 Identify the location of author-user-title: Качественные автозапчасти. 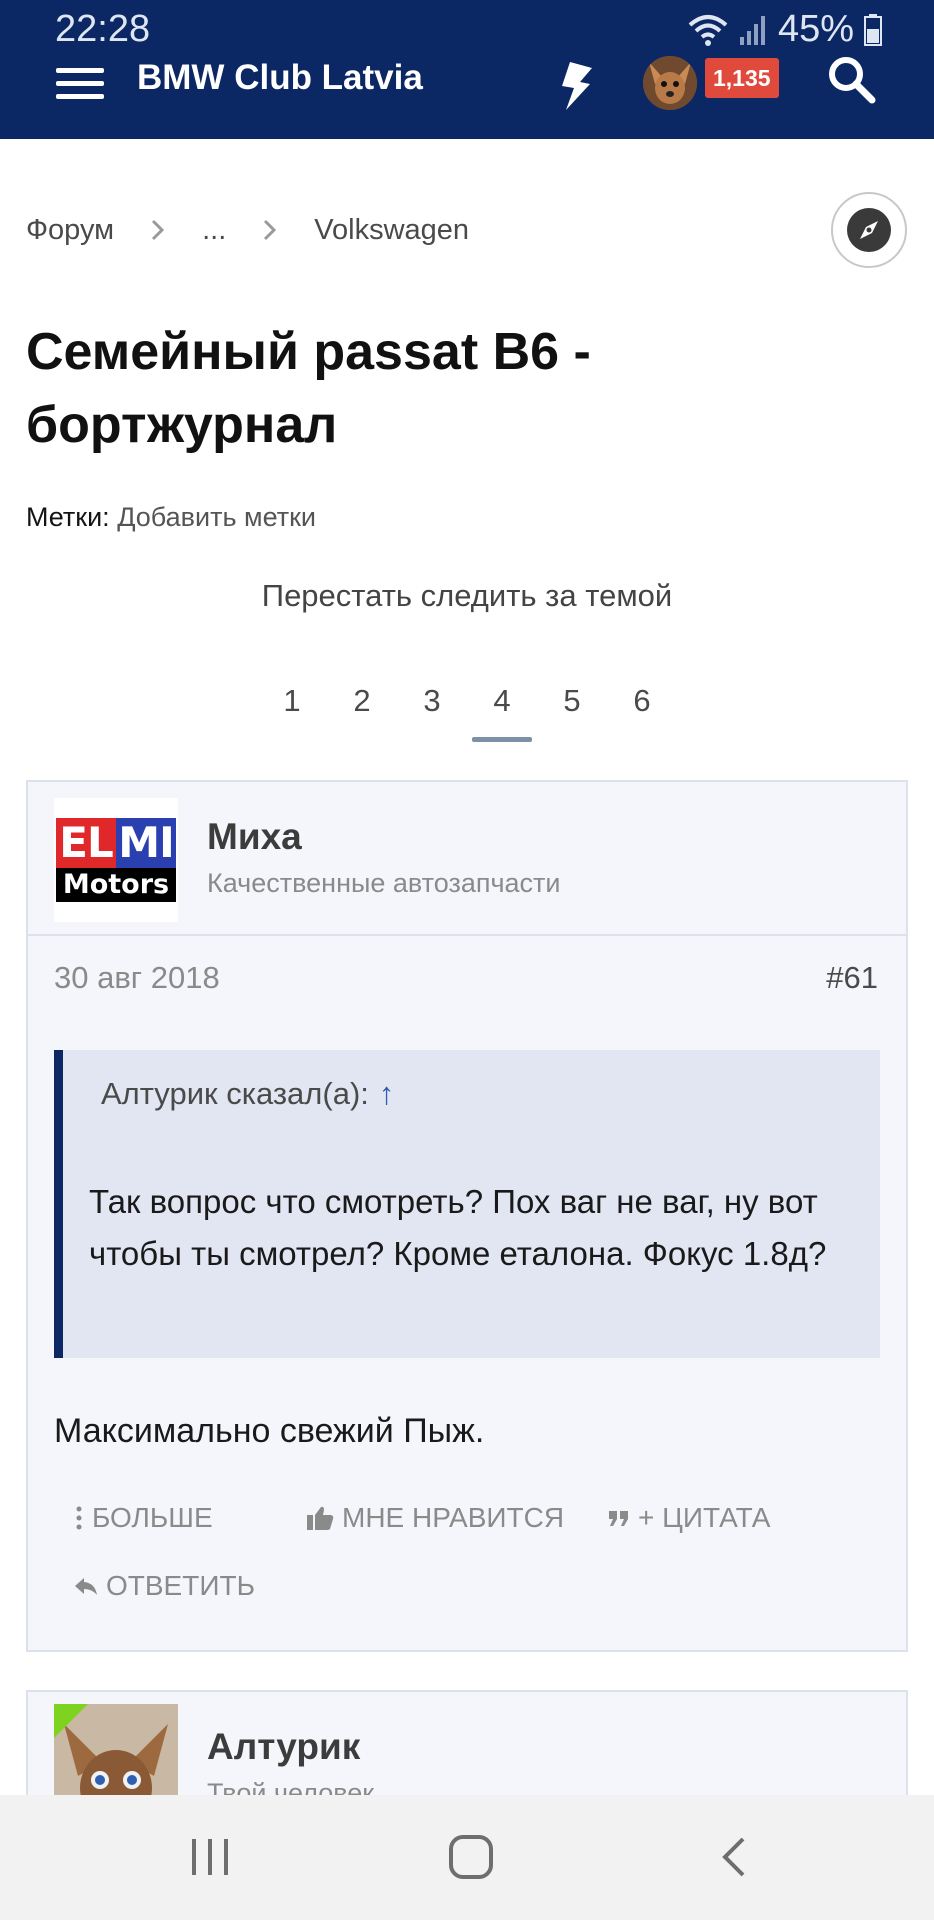
(384, 883).